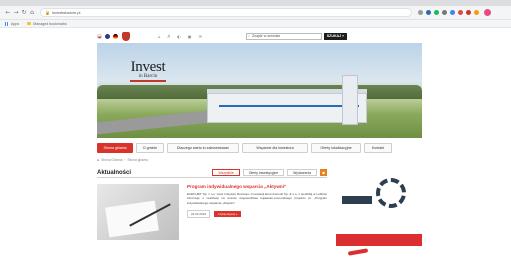  Describe the element at coordinates (302, 172) in the screenshot. I see `tab-events: Wydarzenia` at that location.